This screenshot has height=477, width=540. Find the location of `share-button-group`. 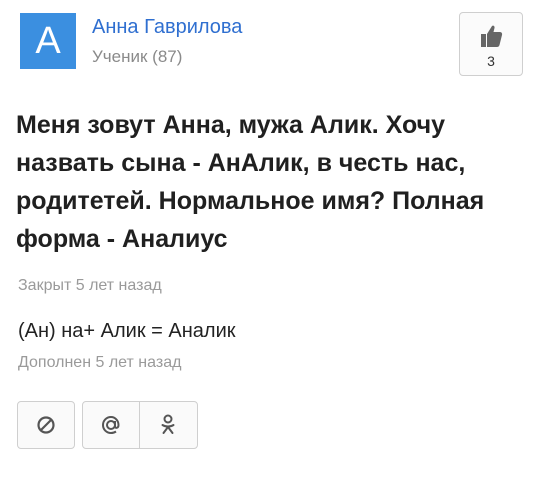

share-button-group is located at coordinates (140, 425).